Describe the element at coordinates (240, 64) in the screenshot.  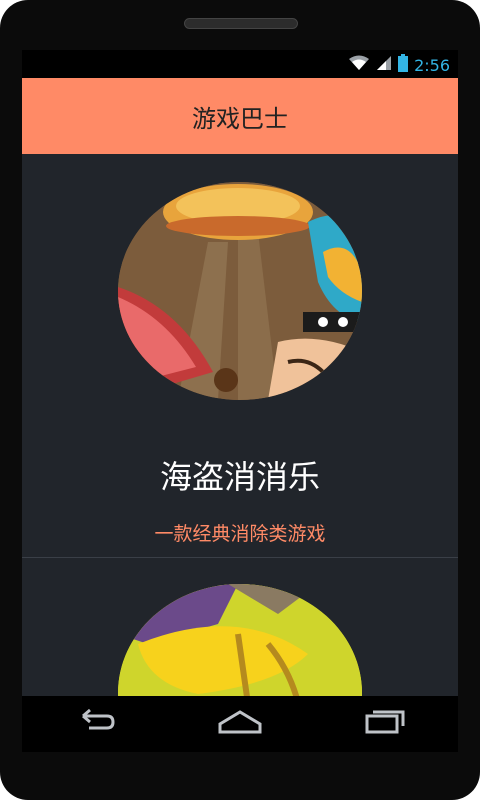
I see `status-bar: 2:56` at that location.